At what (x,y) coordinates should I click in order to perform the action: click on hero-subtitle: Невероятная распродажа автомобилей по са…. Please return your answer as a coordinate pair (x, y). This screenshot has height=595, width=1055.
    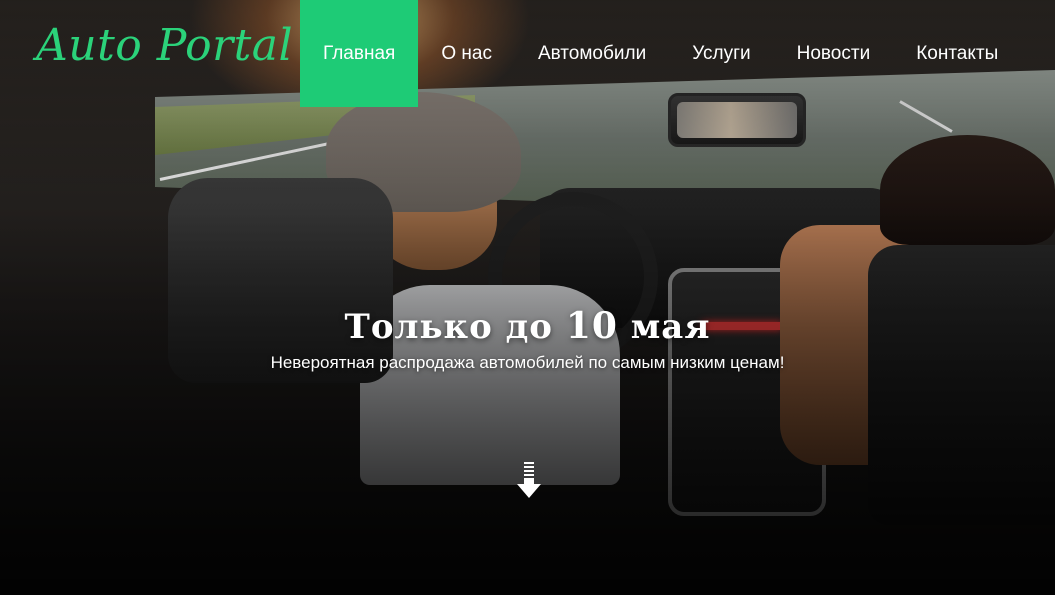
    Looking at the image, I should click on (527, 362).